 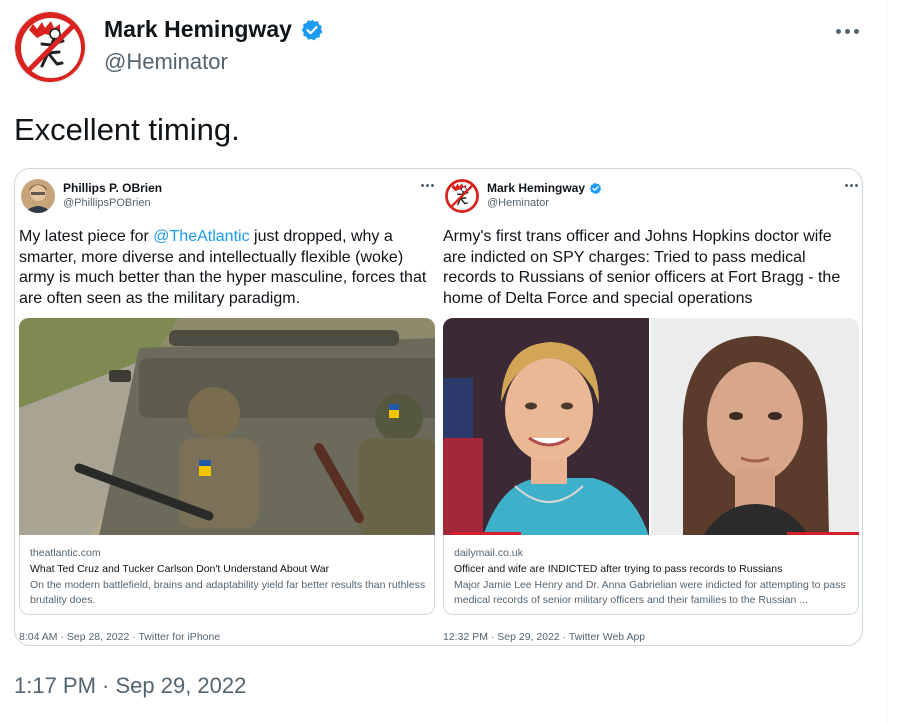 I want to click on quoted-author-name-text-left: Phillips P. OBrien, so click(x=112, y=188).